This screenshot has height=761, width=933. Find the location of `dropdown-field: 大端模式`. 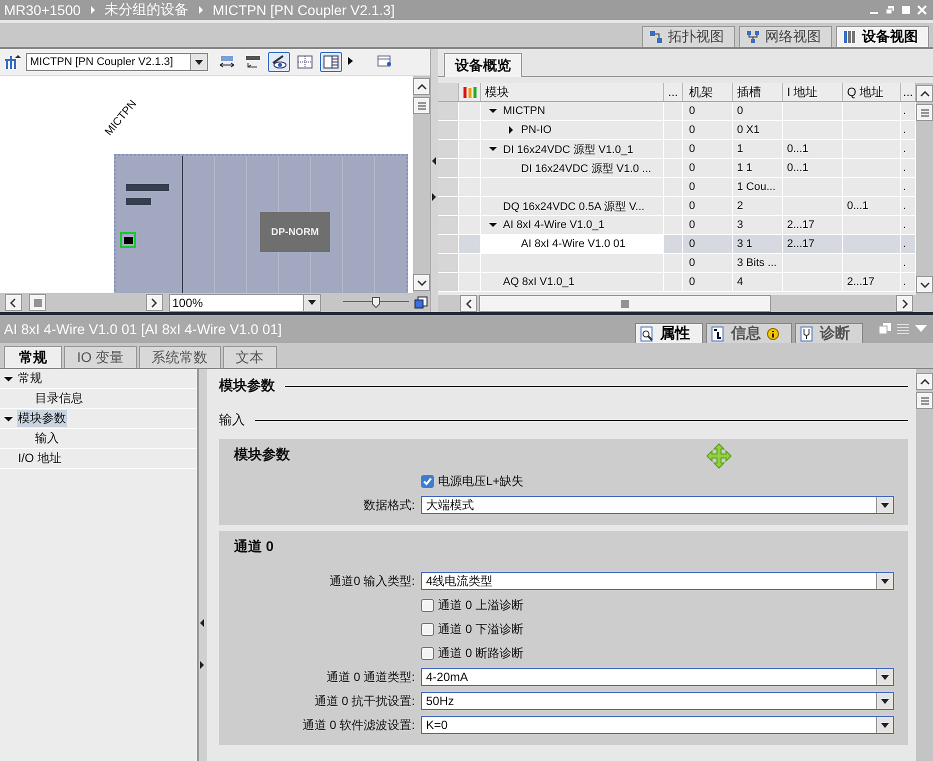

dropdown-field: 大端模式 is located at coordinates (657, 505).